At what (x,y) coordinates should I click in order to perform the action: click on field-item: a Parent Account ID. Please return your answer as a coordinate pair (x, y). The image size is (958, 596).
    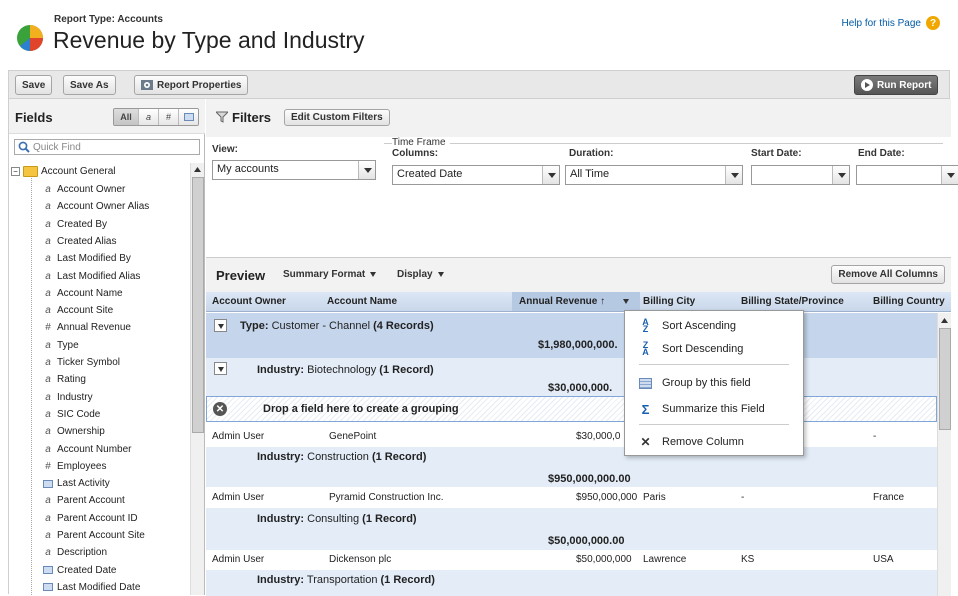
    Looking at the image, I should click on (90, 518).